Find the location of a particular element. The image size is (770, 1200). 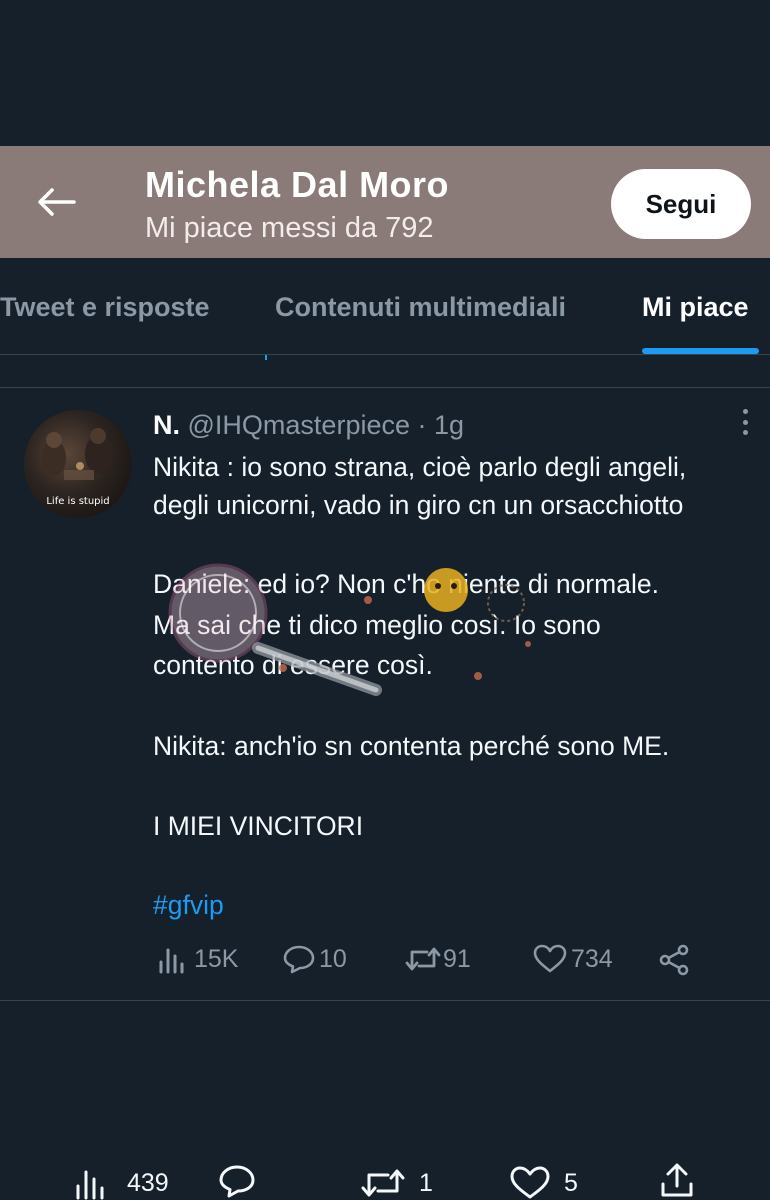

like-action: 734 is located at coordinates (573, 959).